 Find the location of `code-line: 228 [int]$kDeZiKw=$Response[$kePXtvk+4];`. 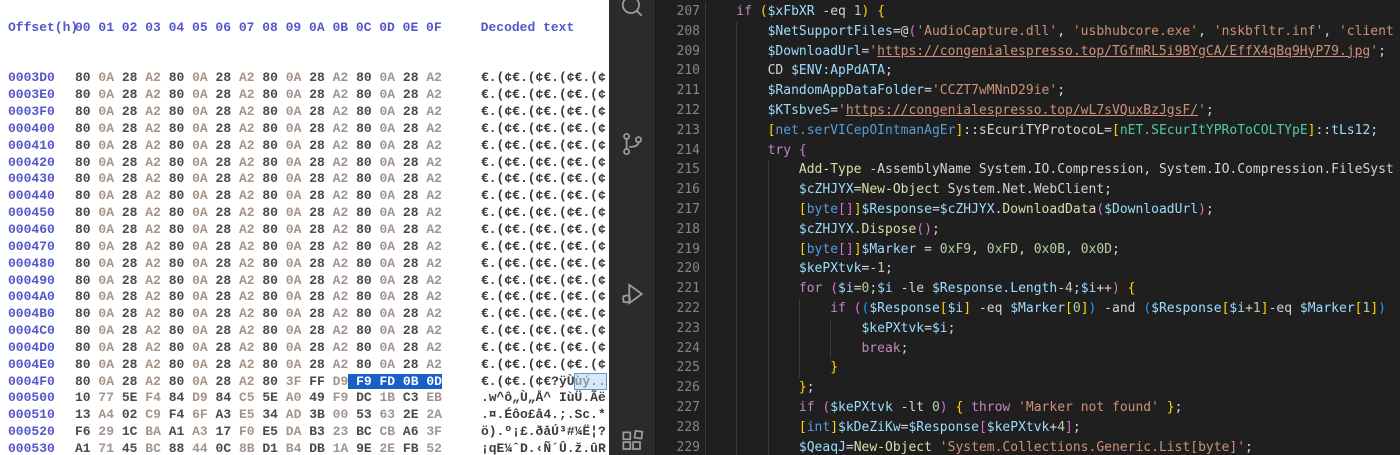

code-line: 228 [int]$kDeZiKw=$Response[$kePXtvk+4]; is located at coordinates (1028, 428).